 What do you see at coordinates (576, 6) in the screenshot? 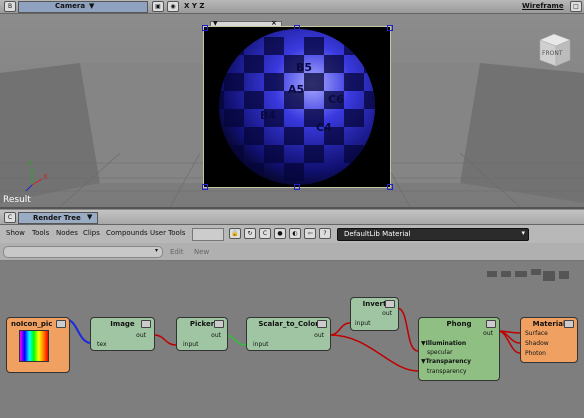
I see `maximize-icon: □` at bounding box center [576, 6].